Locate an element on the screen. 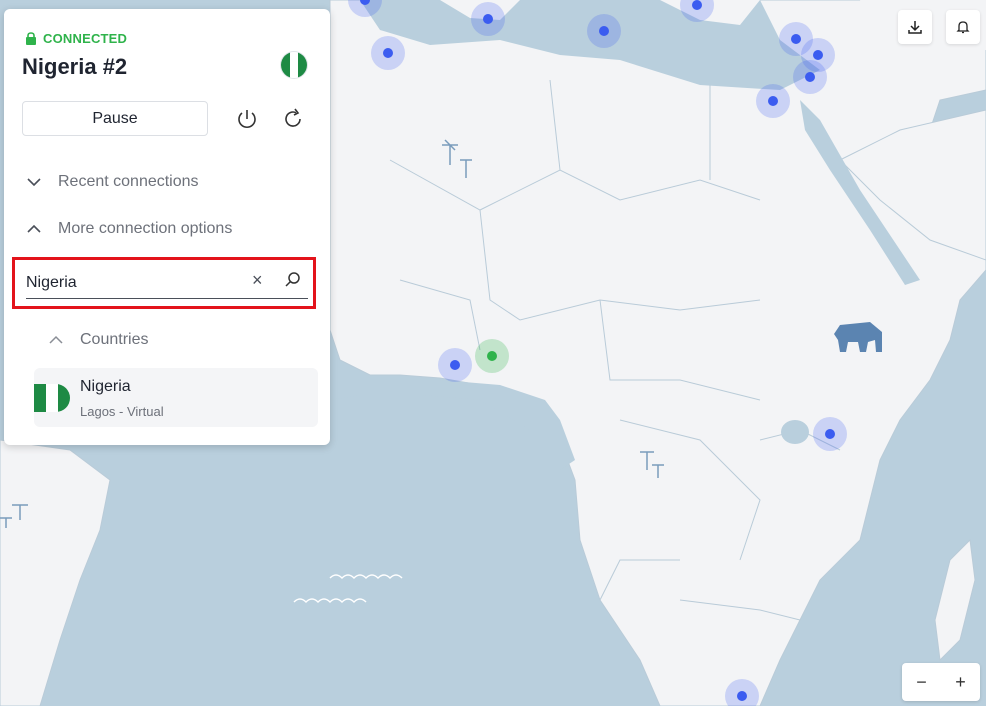  more-options-label: More connection options is located at coordinates (145, 228).